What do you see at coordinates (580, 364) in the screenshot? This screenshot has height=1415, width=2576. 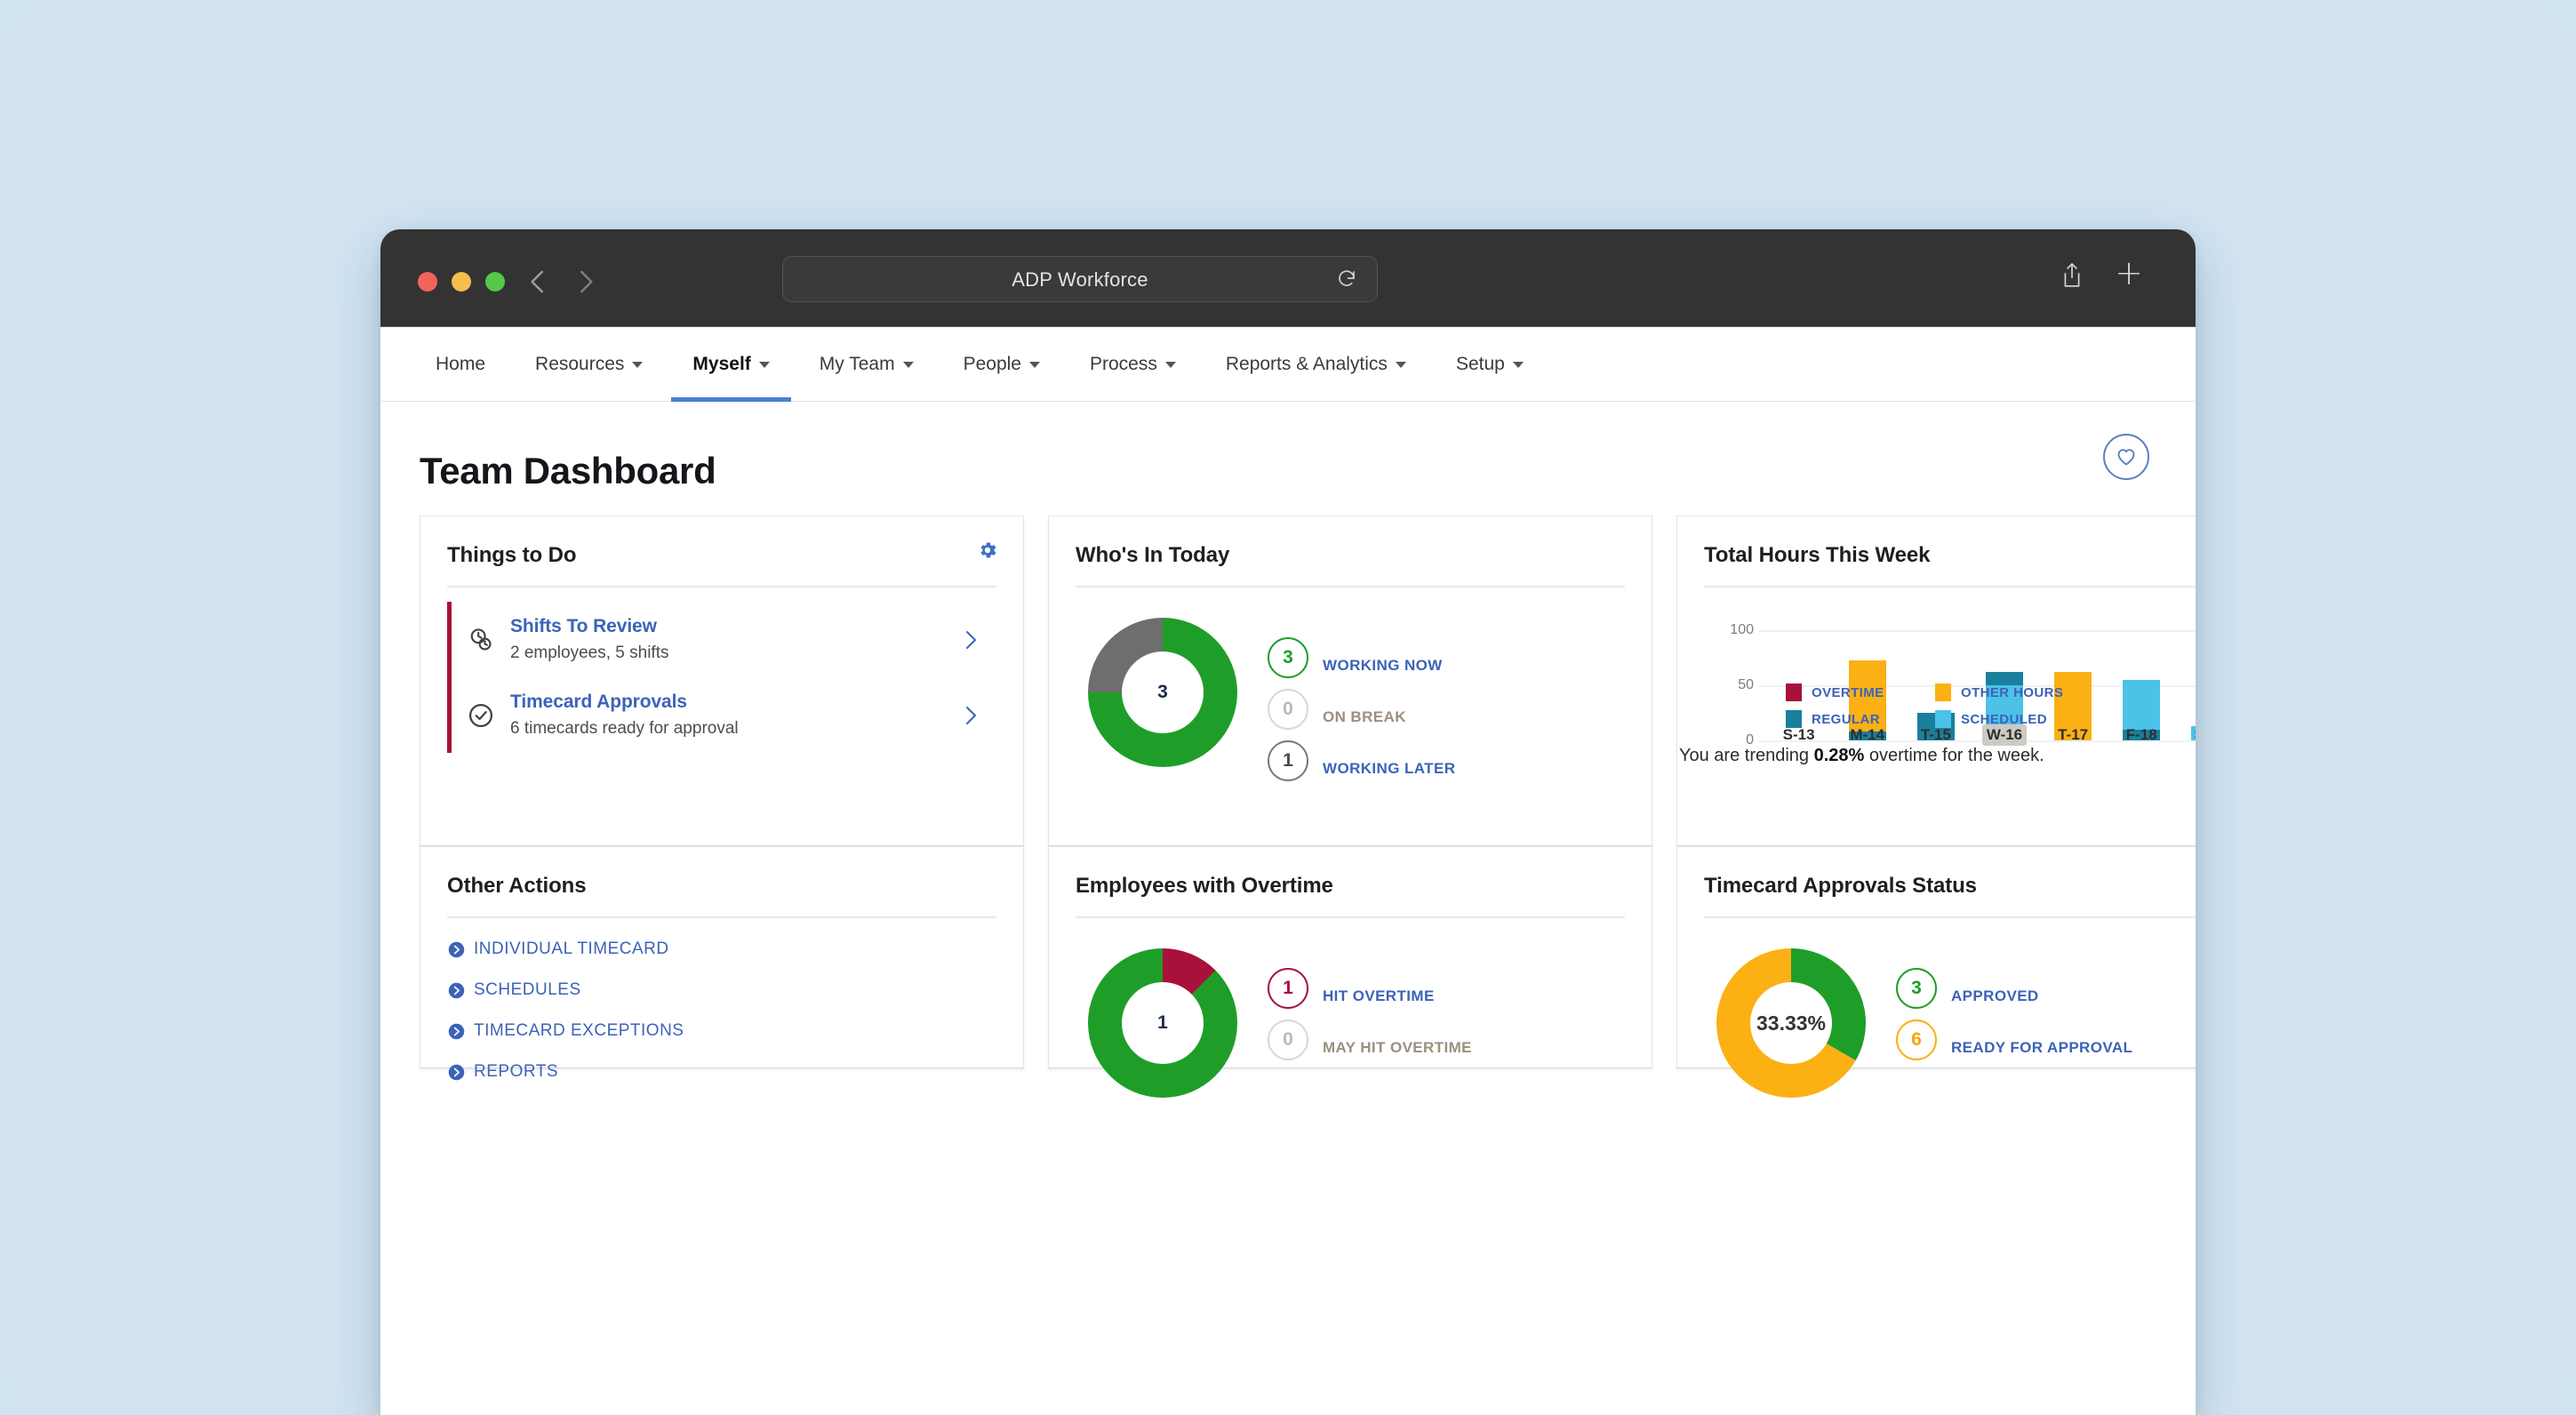 I see `nav-item-label: Resources` at bounding box center [580, 364].